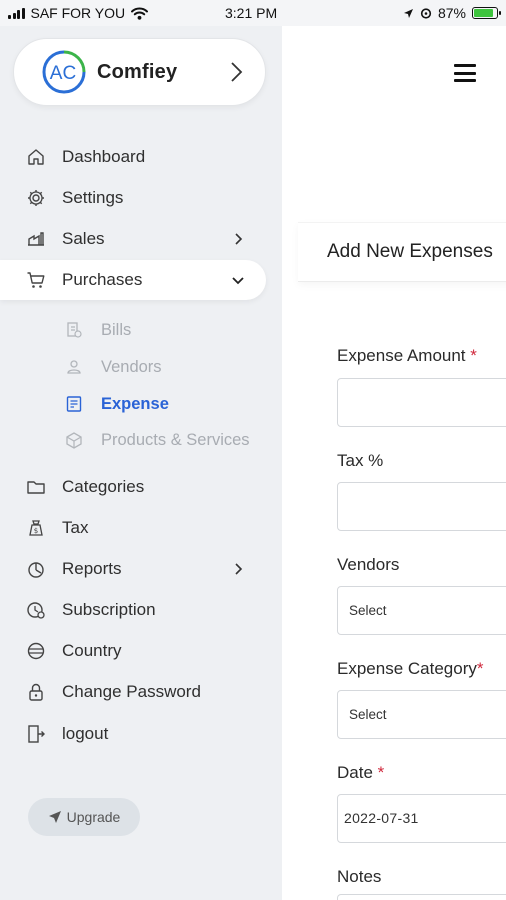  Describe the element at coordinates (74, 367) in the screenshot. I see `vendors-icon` at that location.